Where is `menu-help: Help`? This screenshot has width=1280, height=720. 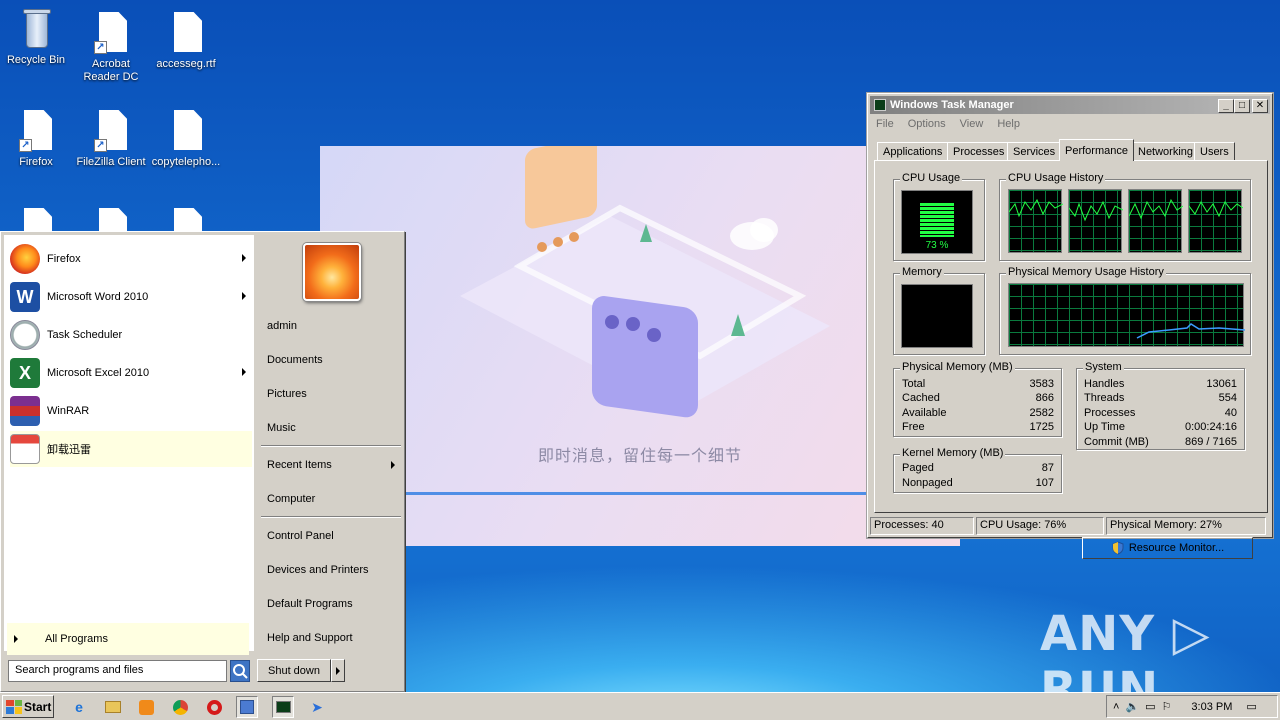 menu-help: Help is located at coordinates (1008, 124).